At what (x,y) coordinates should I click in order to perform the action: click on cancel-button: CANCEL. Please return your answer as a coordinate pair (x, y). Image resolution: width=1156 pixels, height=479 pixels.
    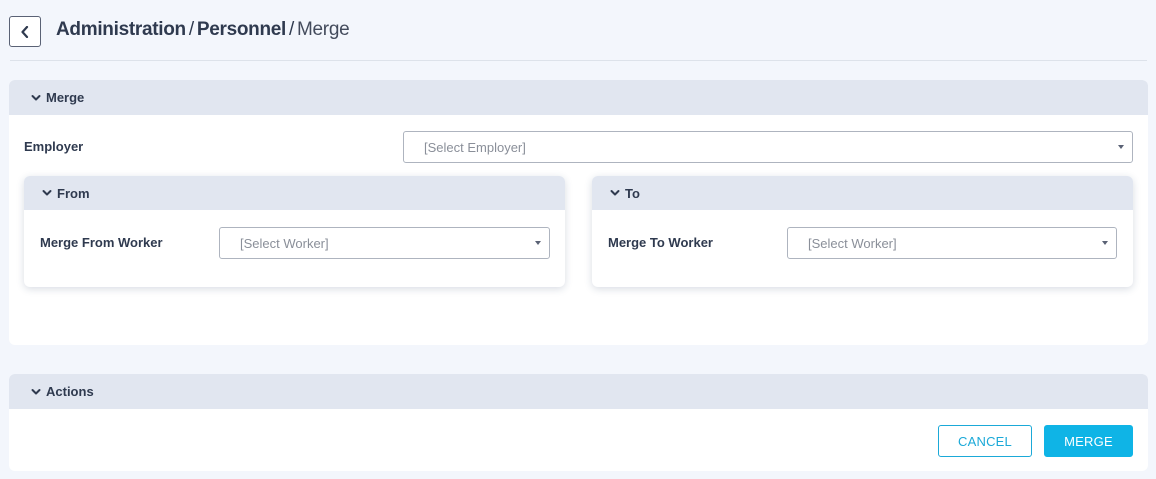
    Looking at the image, I should click on (985, 441).